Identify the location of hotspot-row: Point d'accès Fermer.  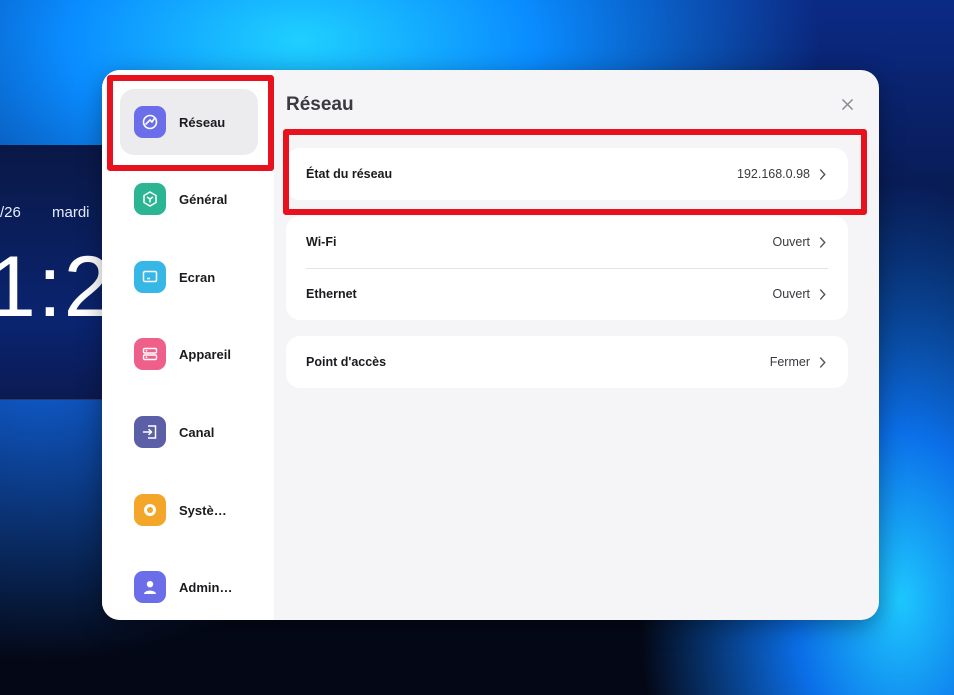
(567, 362).